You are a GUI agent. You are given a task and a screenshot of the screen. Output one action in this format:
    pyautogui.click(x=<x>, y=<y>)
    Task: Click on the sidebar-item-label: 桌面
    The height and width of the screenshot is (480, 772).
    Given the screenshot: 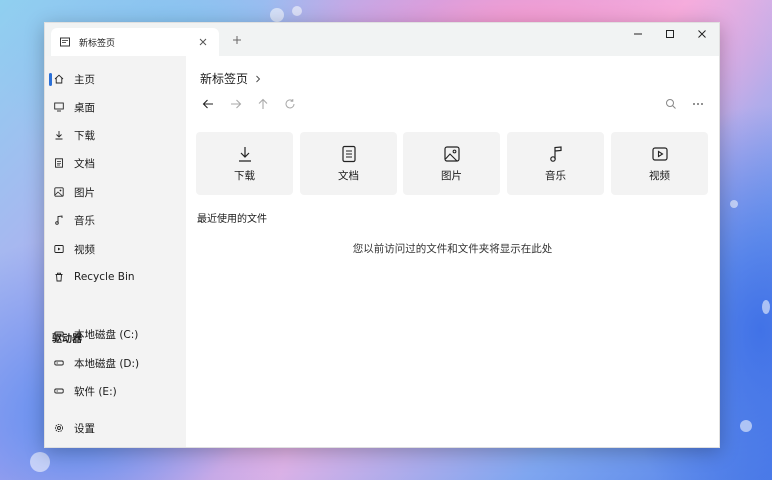 What is the action you would take?
    pyautogui.click(x=84, y=107)
    